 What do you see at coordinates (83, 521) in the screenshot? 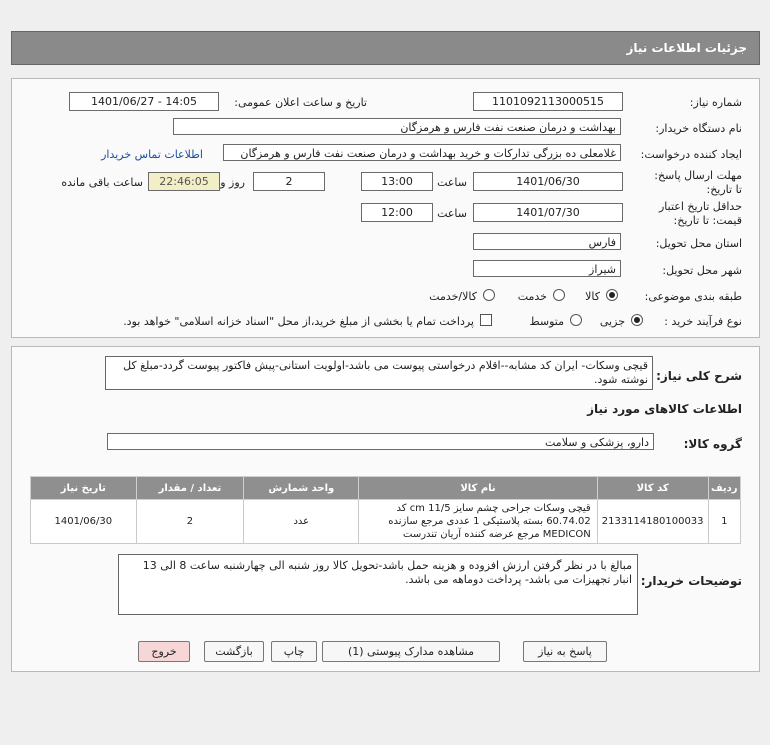
I see `cell-need-date: 1401/06/30` at bounding box center [83, 521].